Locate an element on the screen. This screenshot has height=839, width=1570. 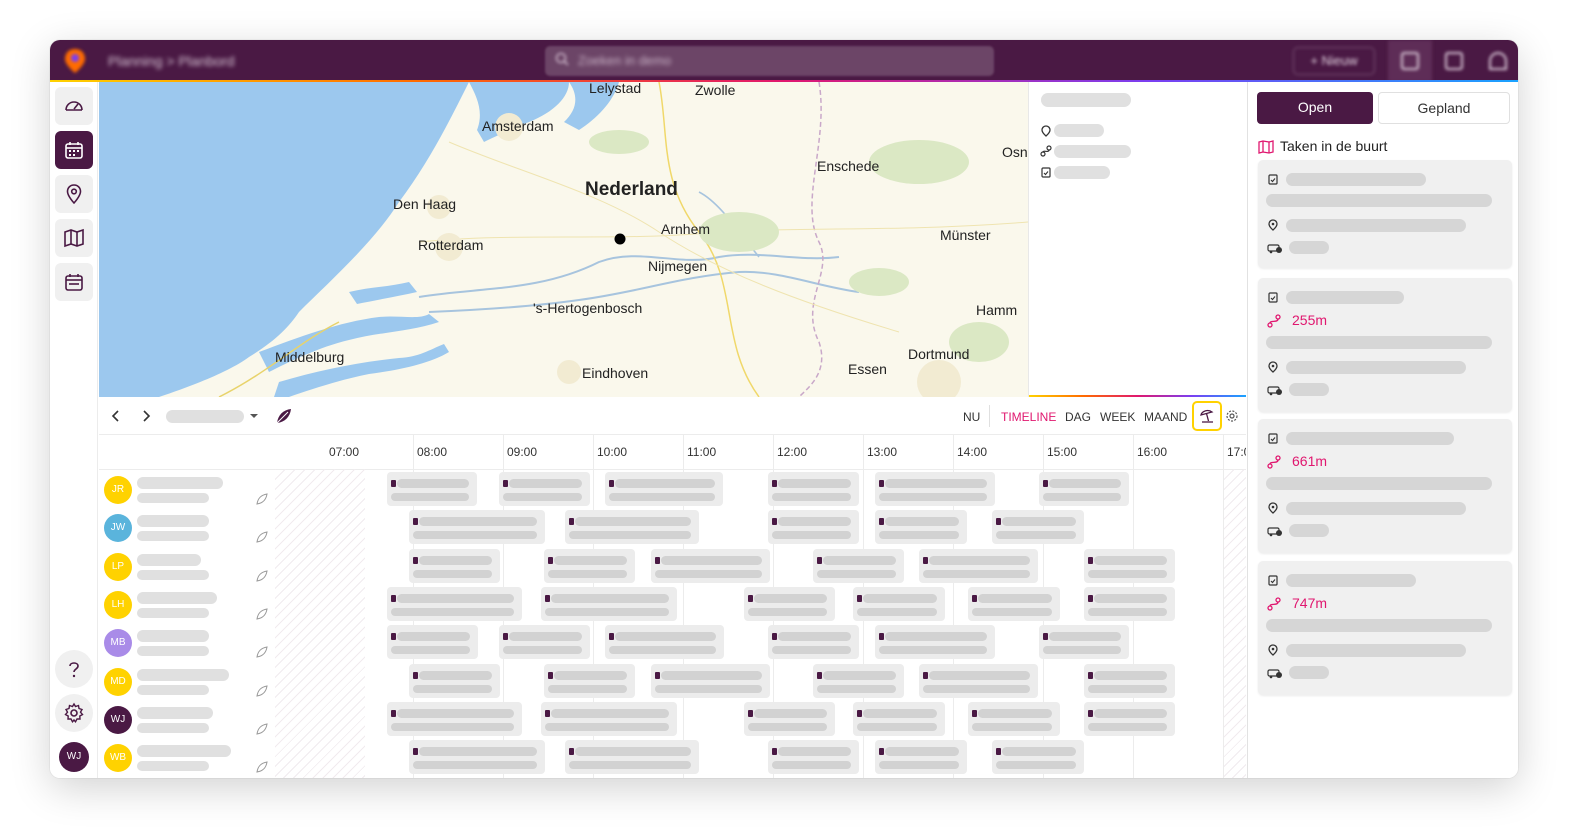
chevron-down-icon is located at coordinates (254, 416).